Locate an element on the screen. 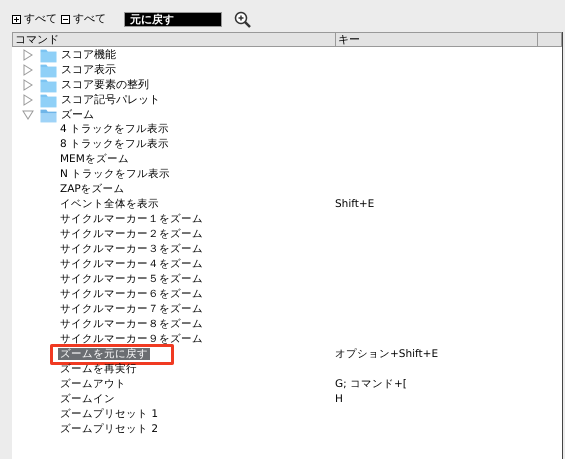 The height and width of the screenshot is (459, 565). expand-all-button: すべて is located at coordinates (34, 19).